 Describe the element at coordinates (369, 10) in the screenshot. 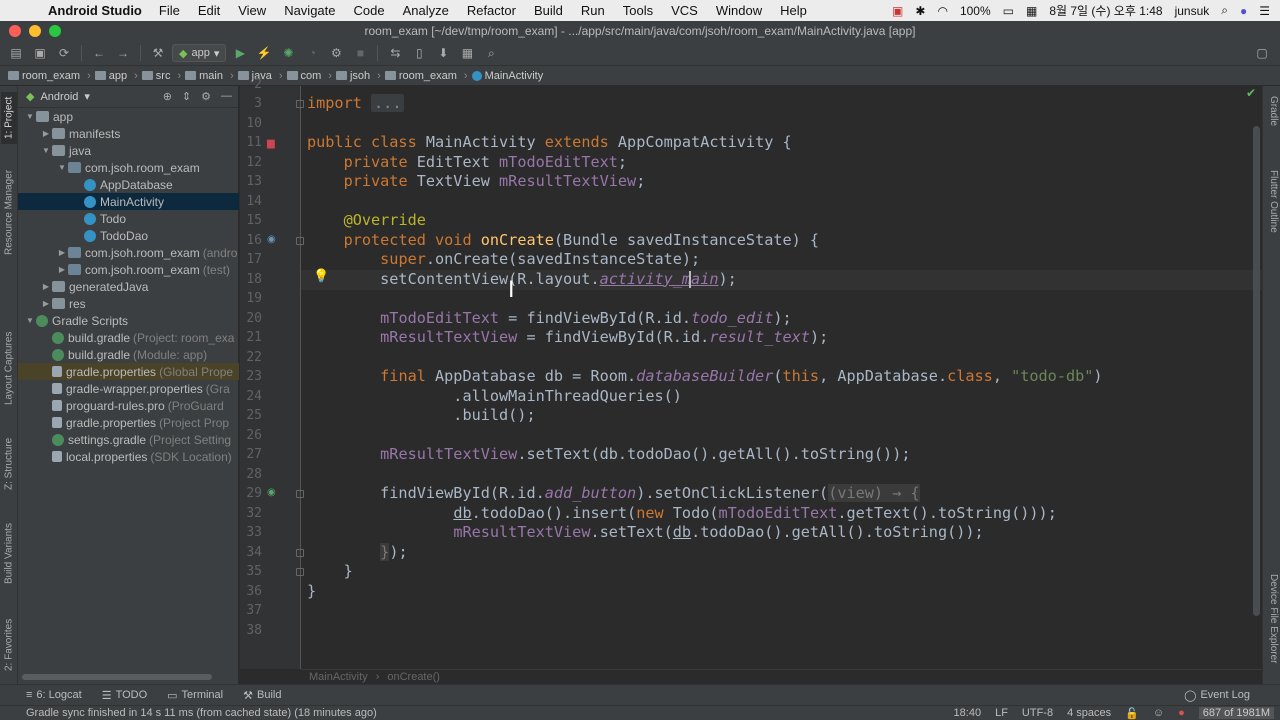

I see `menu-code: Code` at that location.